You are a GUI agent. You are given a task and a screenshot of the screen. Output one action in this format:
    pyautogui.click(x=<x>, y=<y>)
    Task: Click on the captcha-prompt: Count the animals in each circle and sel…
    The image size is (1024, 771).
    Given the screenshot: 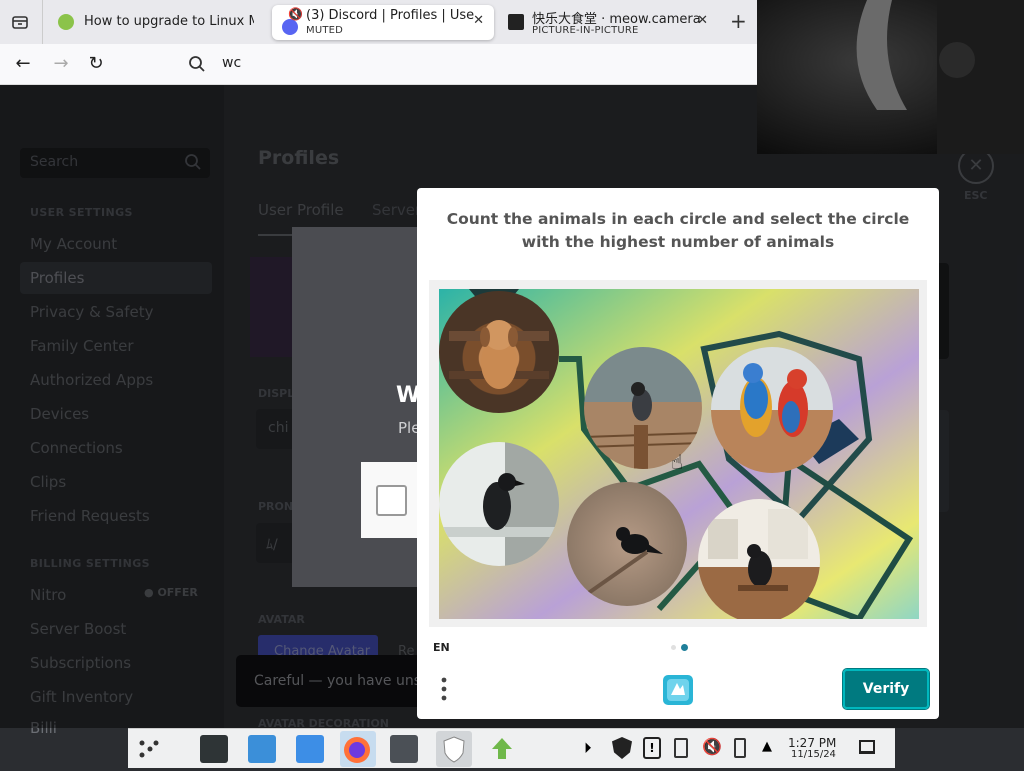 What is the action you would take?
    pyautogui.click(x=678, y=230)
    